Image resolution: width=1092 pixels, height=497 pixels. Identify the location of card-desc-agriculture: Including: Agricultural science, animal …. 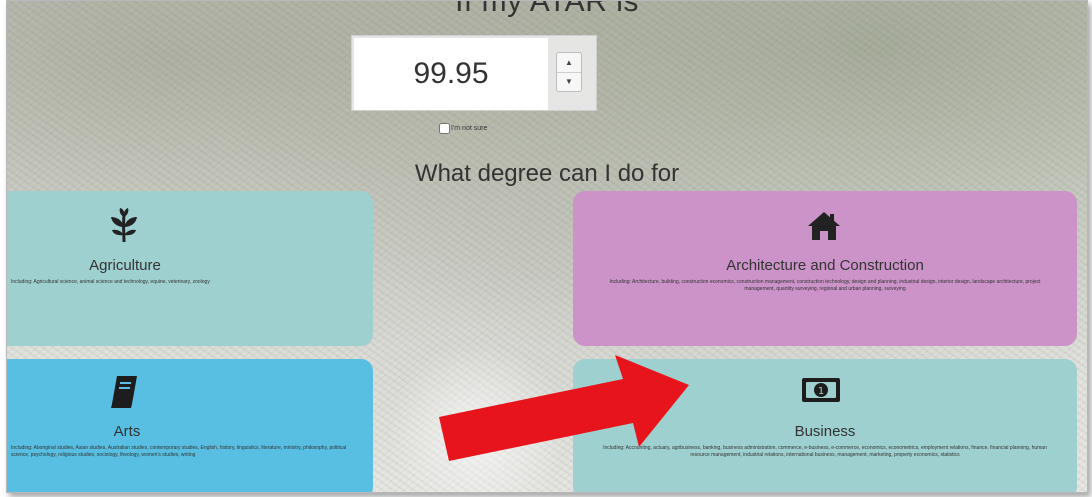
(110, 282).